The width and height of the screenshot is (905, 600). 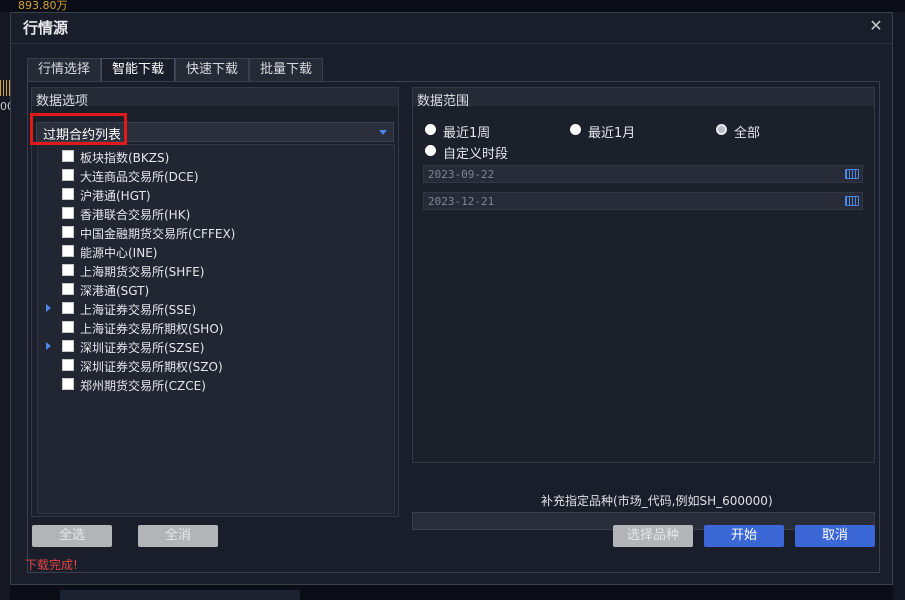 I want to click on tab-bar: 行情选择 智能下载 快速下载 批量下载, so click(x=175, y=70).